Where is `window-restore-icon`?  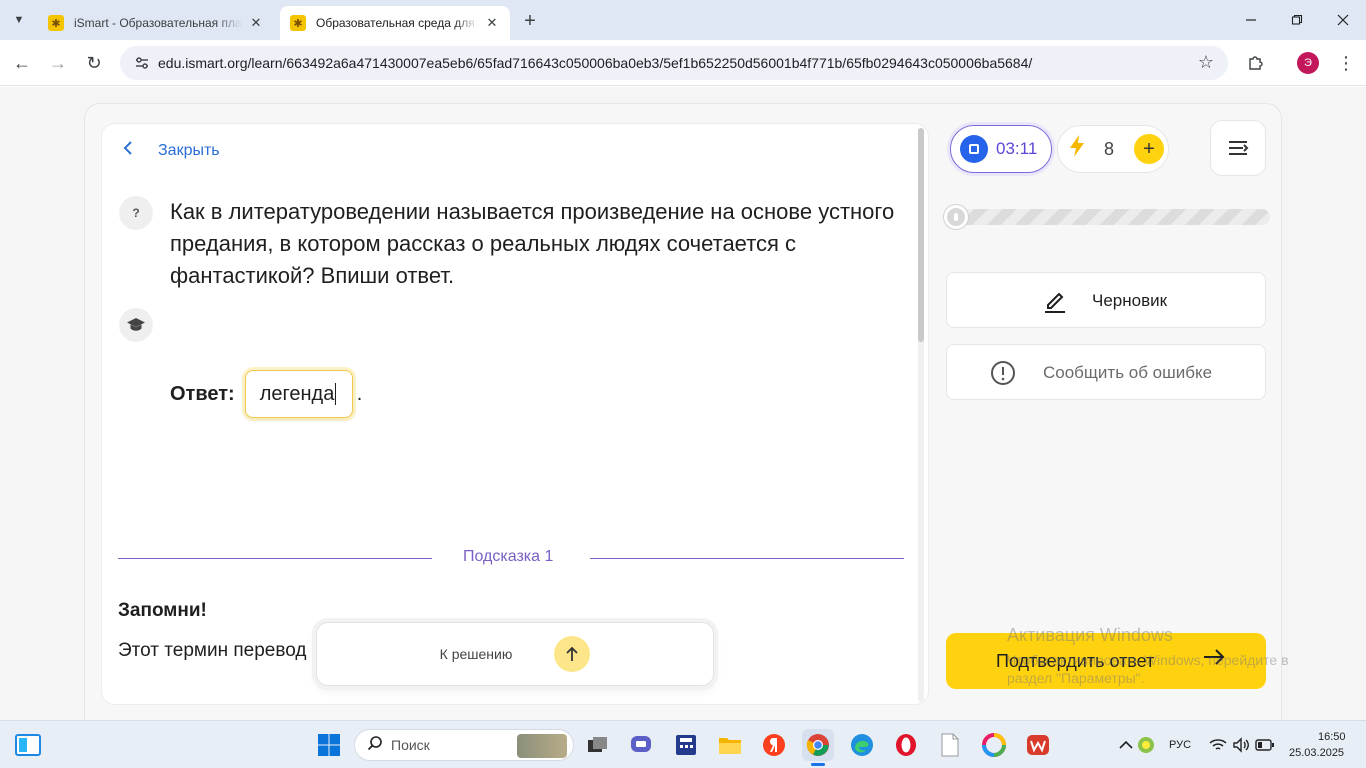 window-restore-icon is located at coordinates (1297, 20).